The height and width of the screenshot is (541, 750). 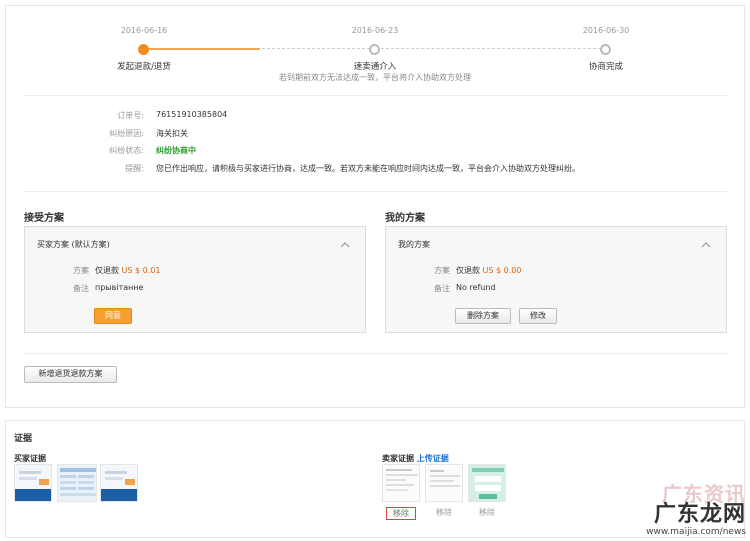 I want to click on seller-evidence-label: 卖家证据 上传证据, so click(x=415, y=458).